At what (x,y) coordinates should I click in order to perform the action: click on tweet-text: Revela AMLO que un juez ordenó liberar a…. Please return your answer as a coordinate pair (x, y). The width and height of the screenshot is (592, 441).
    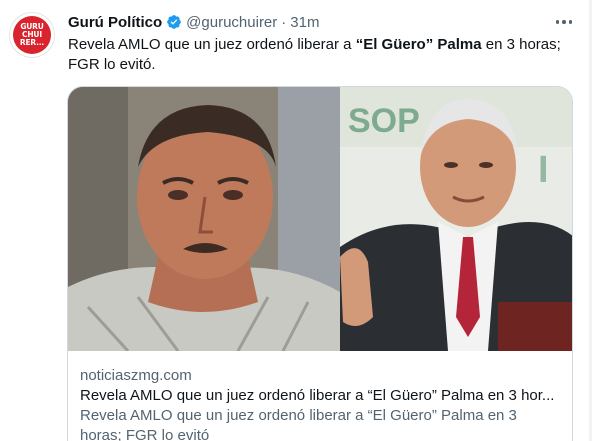
    Looking at the image, I should click on (323, 55).